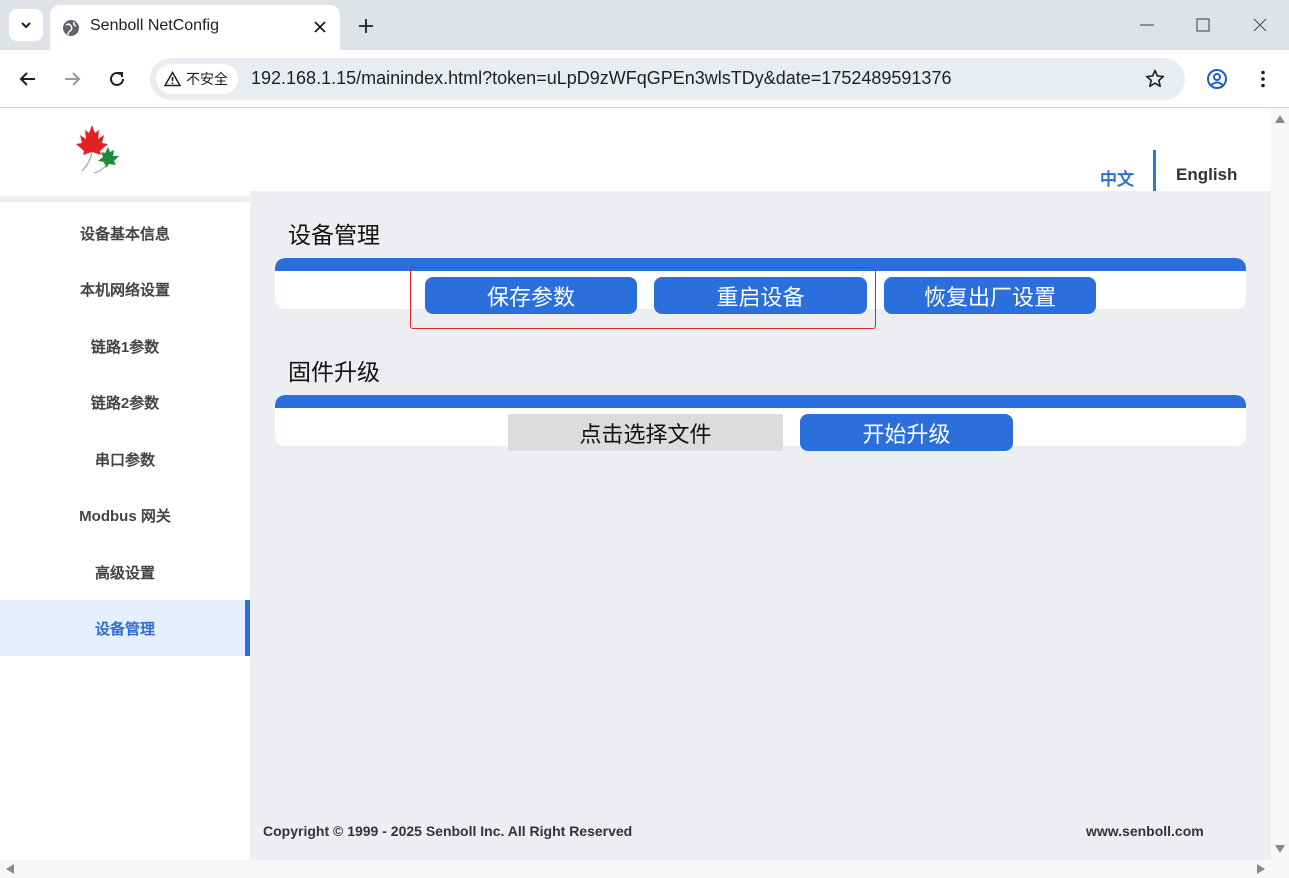 This screenshot has width=1289, height=878. What do you see at coordinates (28, 79) in the screenshot?
I see `back-arrow-icon` at bounding box center [28, 79].